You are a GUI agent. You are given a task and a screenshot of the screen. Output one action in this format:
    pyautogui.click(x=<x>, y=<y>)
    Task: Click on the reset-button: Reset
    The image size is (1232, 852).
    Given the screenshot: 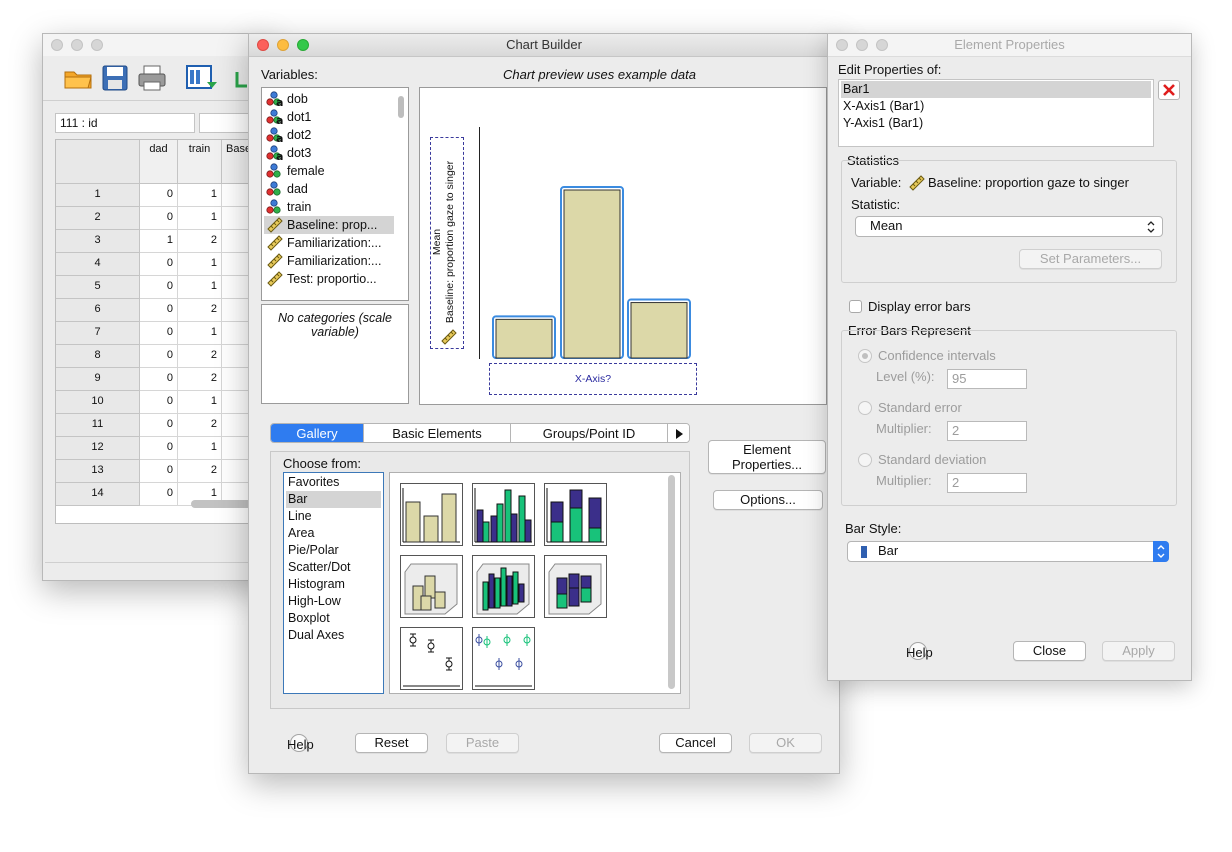 What is the action you would take?
    pyautogui.click(x=391, y=743)
    